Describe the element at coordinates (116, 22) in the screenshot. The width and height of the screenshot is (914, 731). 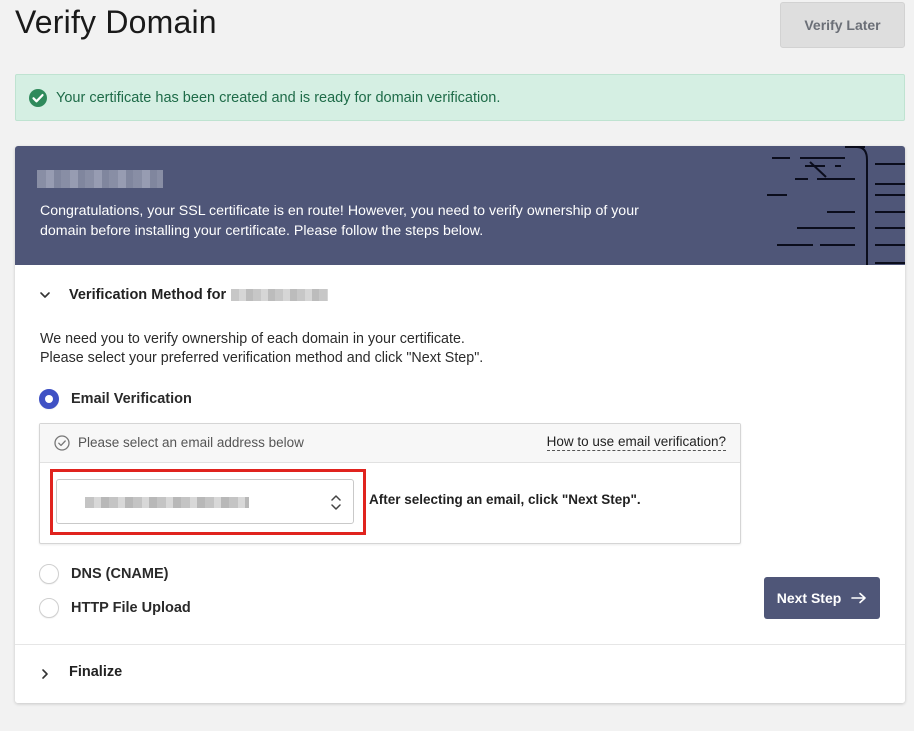
I see `page-title: Verify Domain` at that location.